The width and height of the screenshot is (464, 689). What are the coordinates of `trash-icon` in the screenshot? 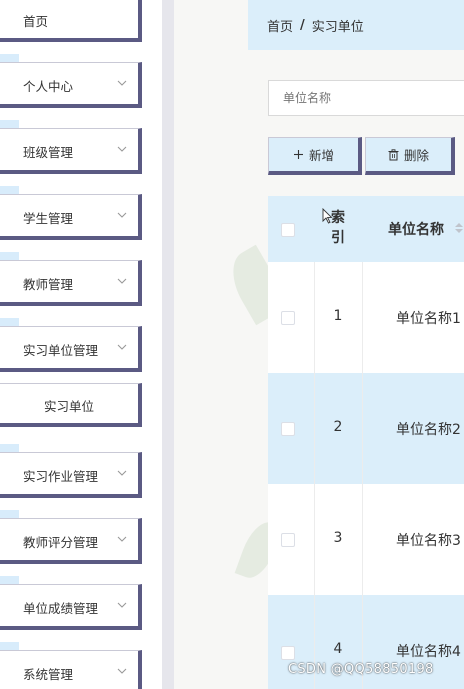 It's located at (393, 154).